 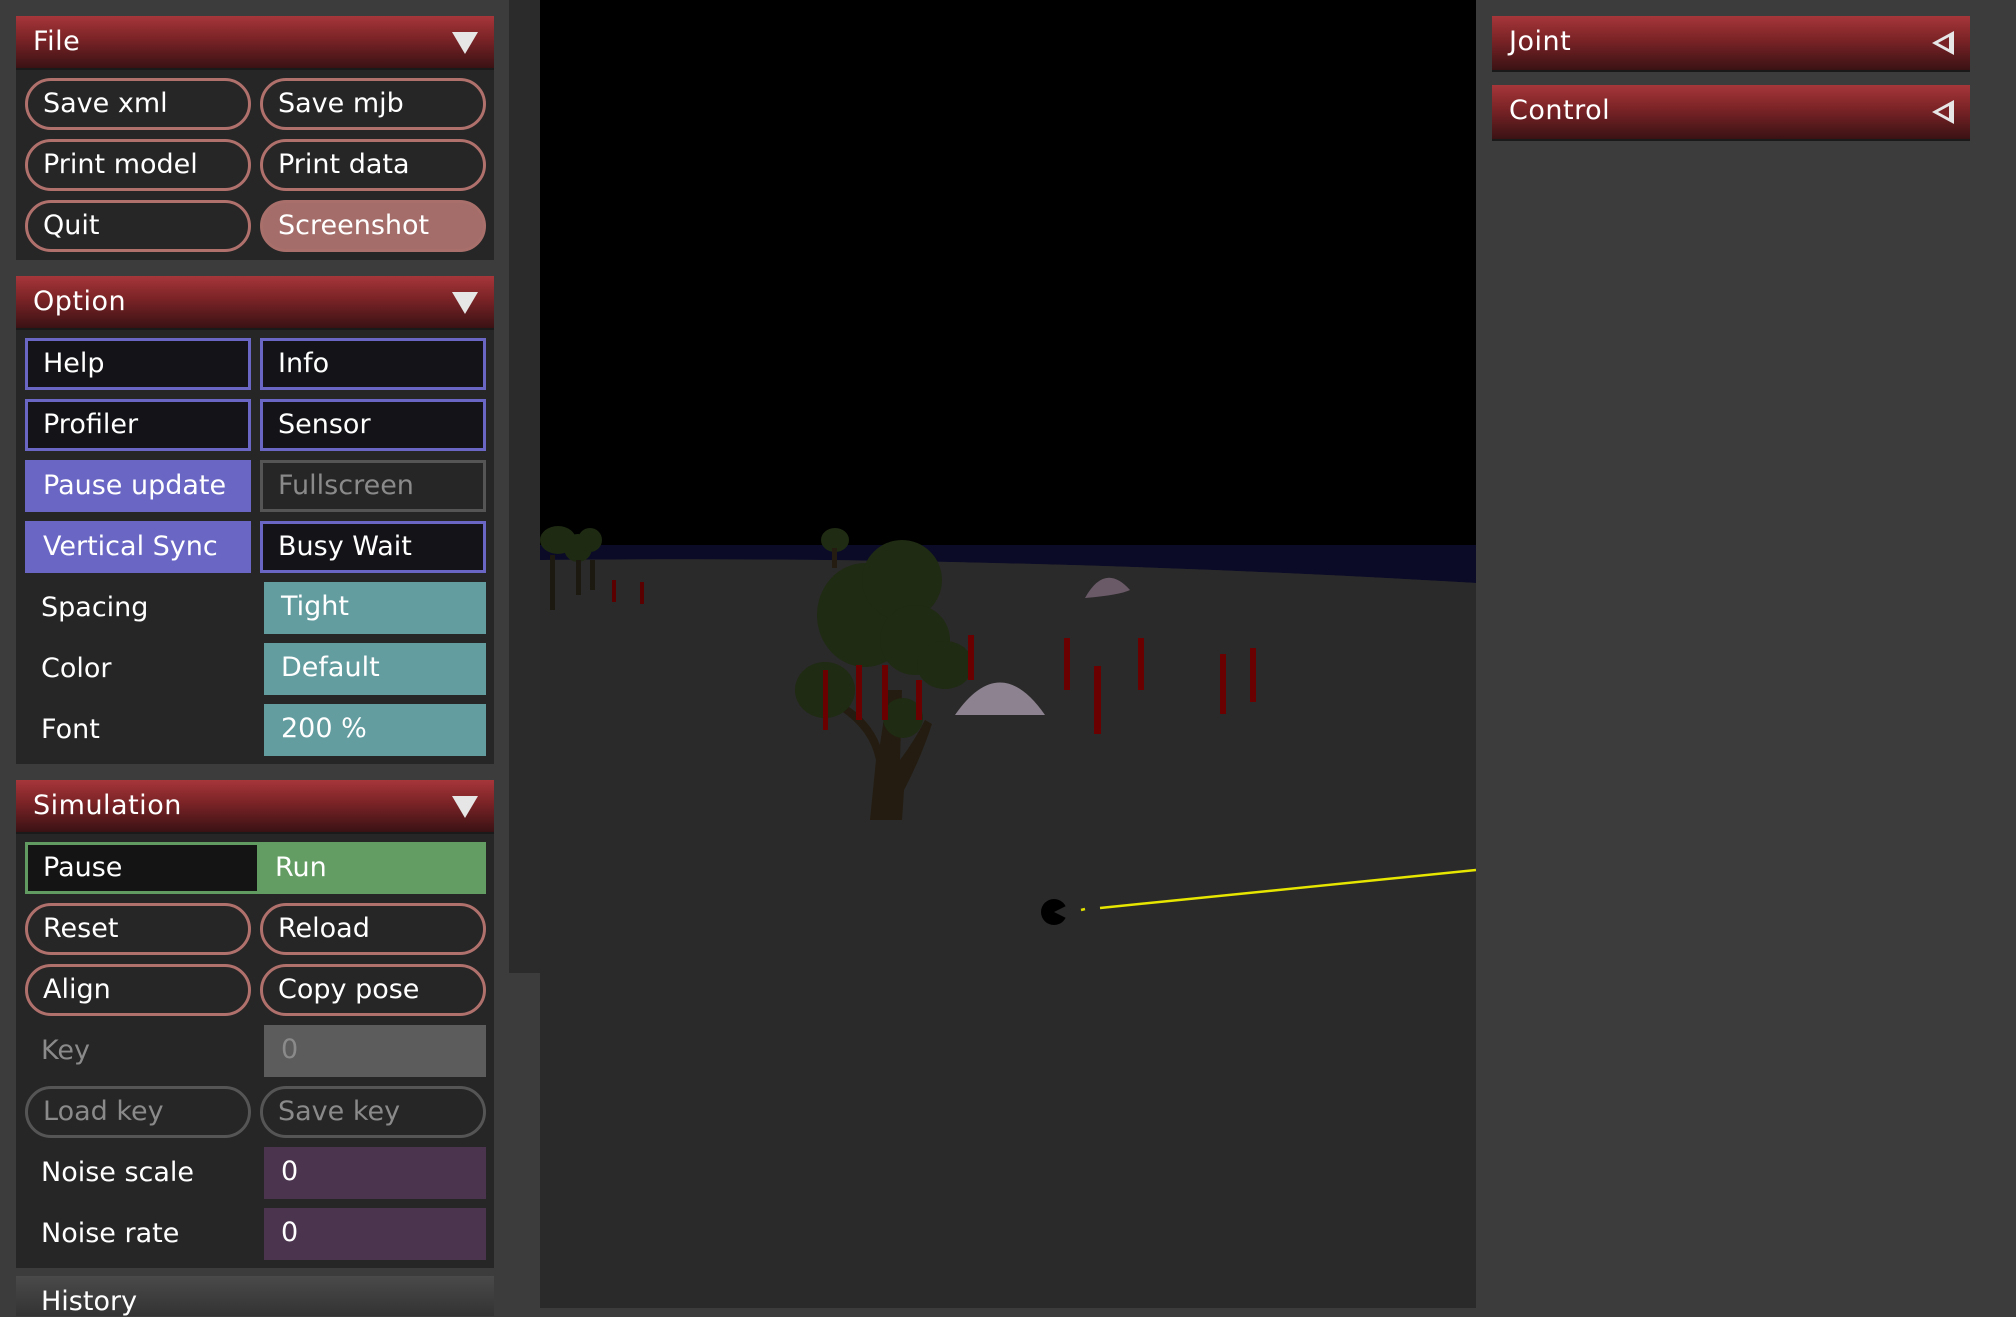 What do you see at coordinates (76, 668) in the screenshot?
I see `color-label: Color` at bounding box center [76, 668].